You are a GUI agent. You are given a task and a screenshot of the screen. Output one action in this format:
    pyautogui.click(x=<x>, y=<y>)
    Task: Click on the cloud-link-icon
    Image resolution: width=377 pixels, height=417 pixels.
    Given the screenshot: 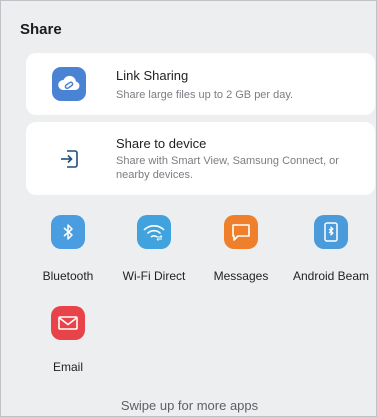 What is the action you would take?
    pyautogui.click(x=69, y=84)
    